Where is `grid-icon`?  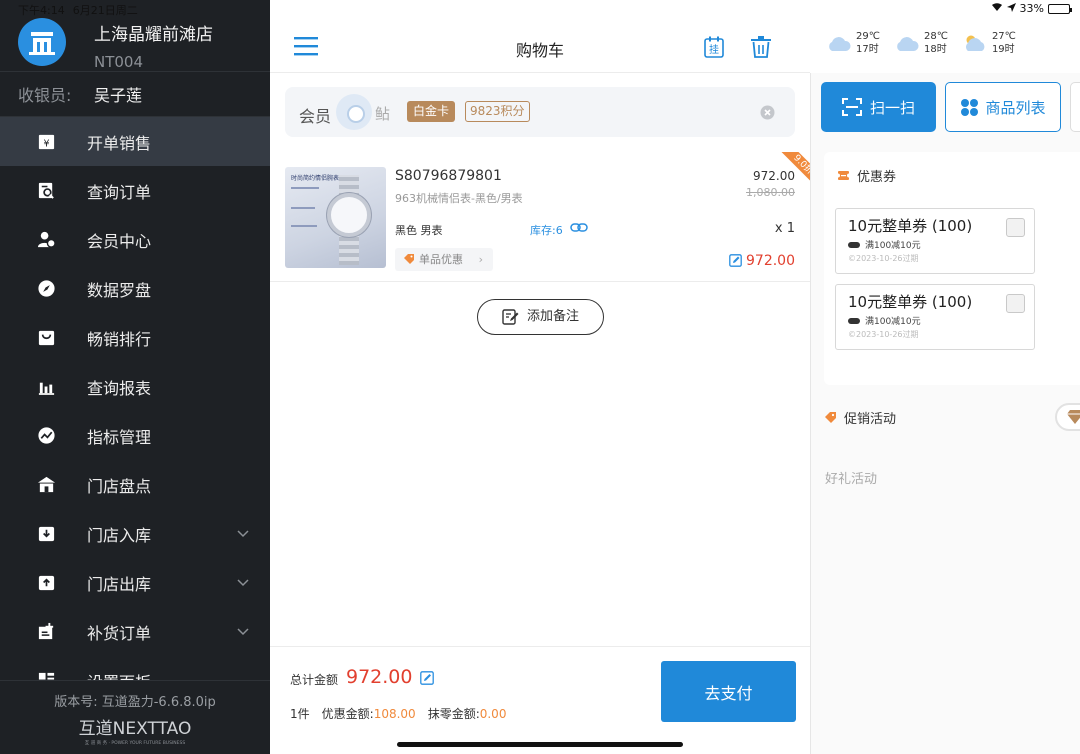
grid-icon is located at coordinates (970, 107).